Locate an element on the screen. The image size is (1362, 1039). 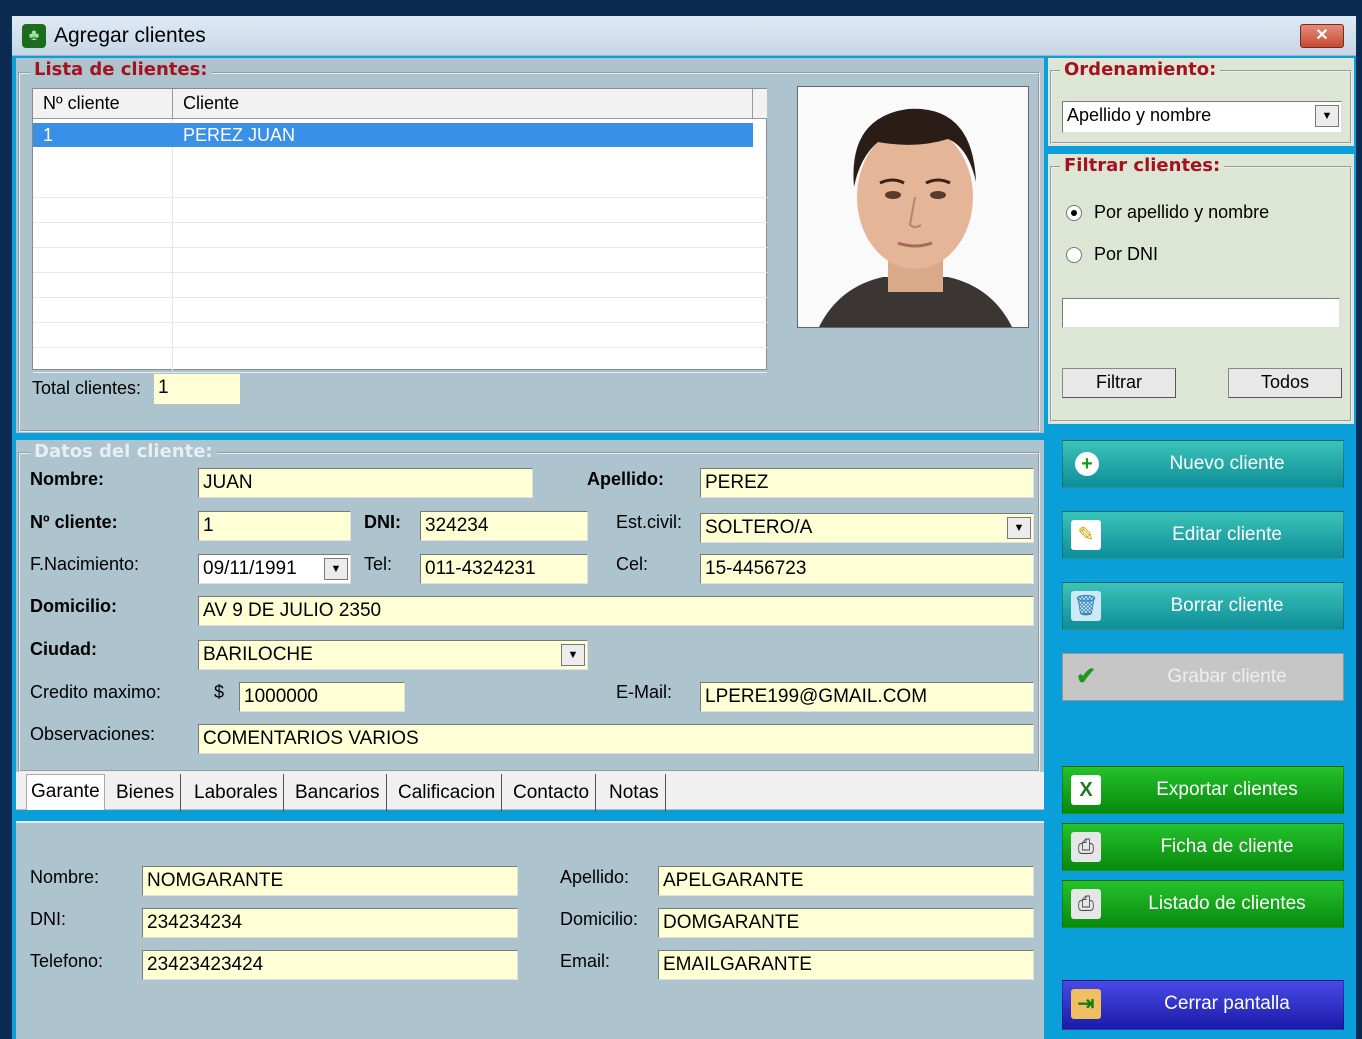
column-header-filler is located at coordinates (760, 104).